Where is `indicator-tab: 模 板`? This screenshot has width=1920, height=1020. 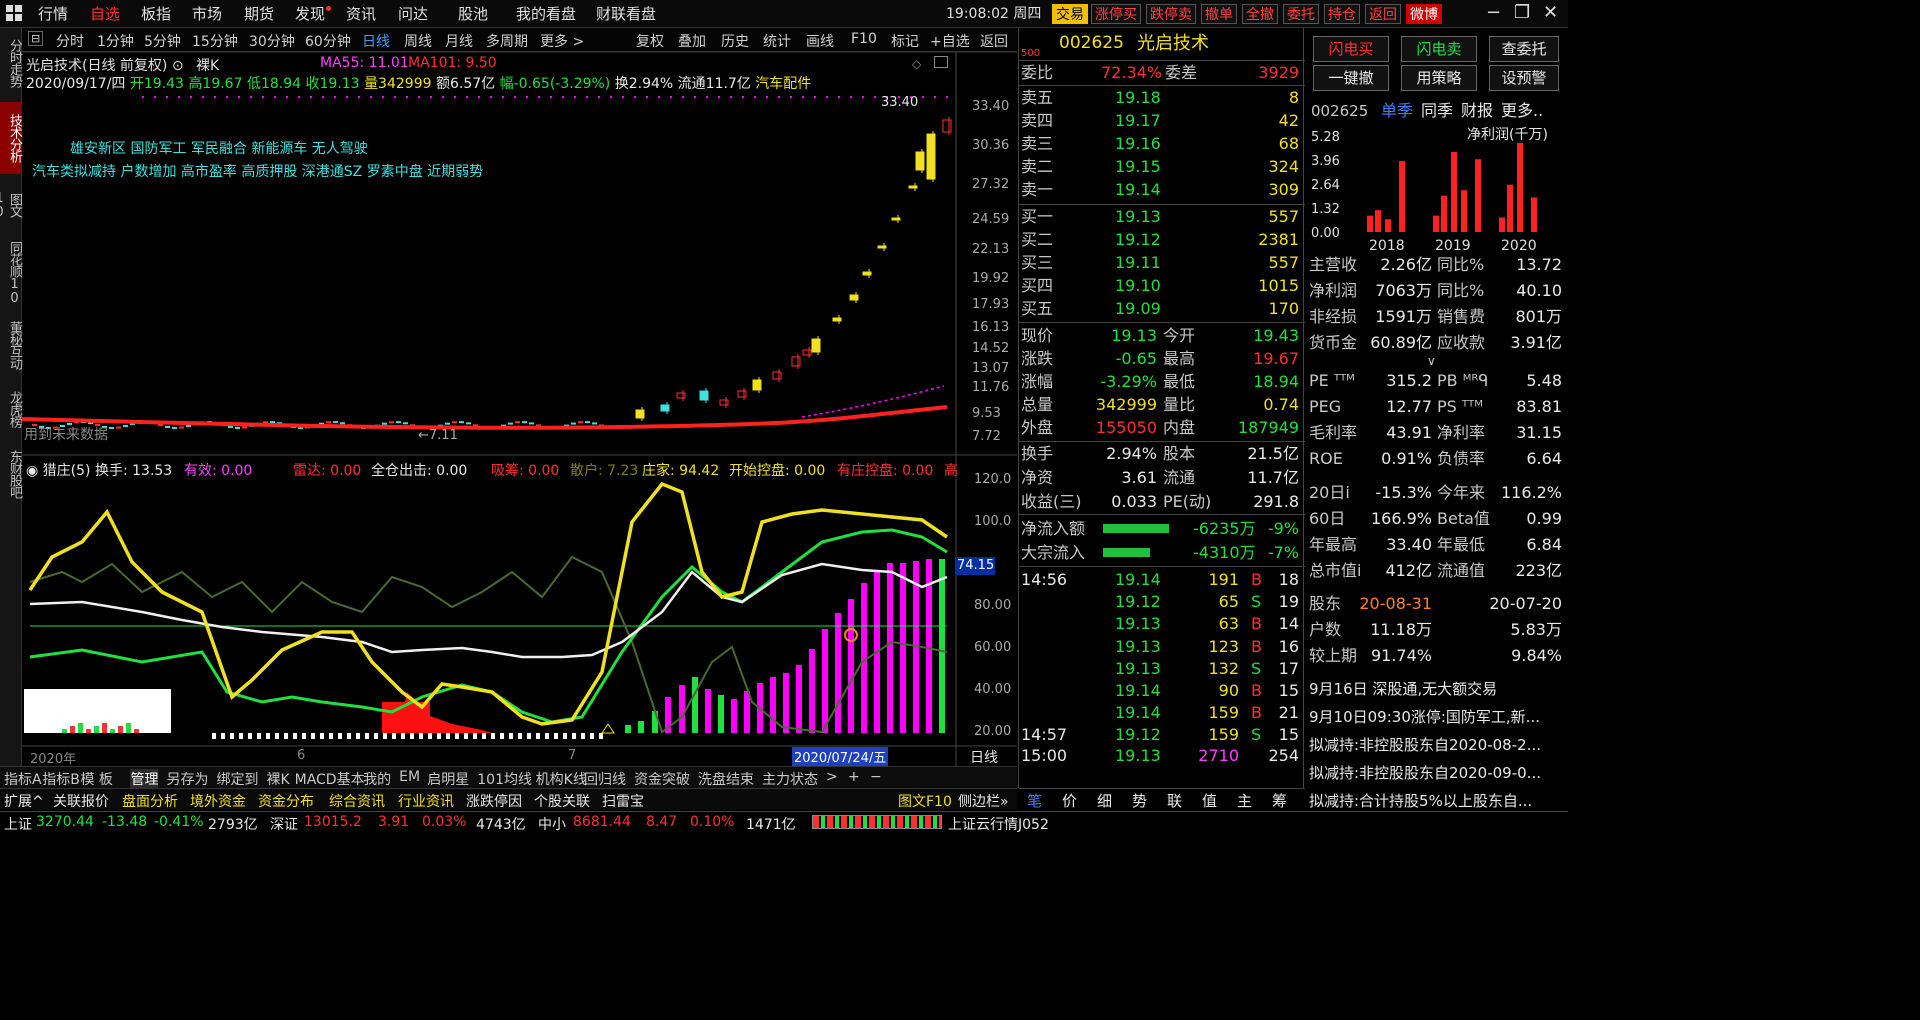 indicator-tab: 模 板 is located at coordinates (96, 779).